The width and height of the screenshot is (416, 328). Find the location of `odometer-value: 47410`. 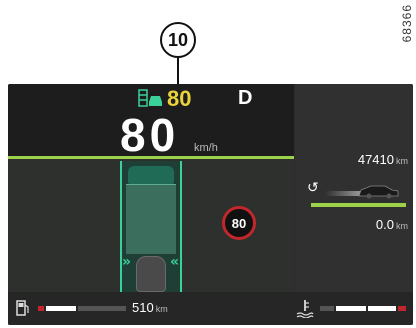

odometer-value: 47410 is located at coordinates (375, 159).